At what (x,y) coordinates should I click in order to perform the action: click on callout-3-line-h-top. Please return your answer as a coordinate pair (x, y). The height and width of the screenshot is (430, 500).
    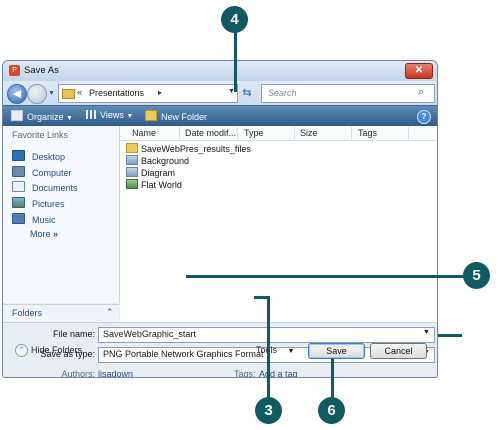
    Looking at the image, I should click on (261, 297).